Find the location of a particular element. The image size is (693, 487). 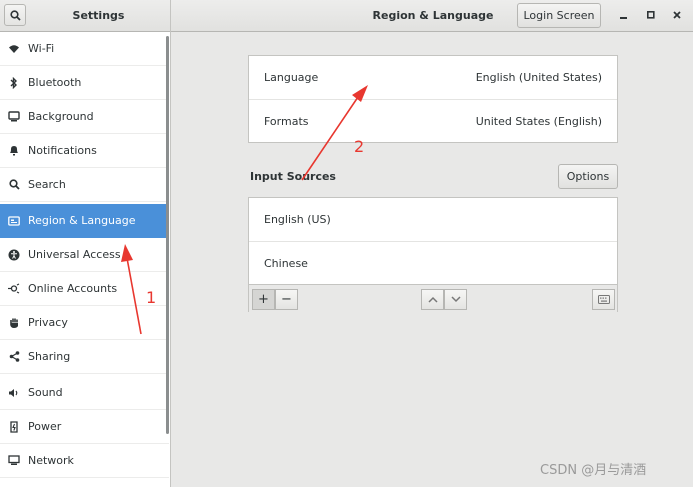

annotation-number-1: 1 is located at coordinates (151, 297).